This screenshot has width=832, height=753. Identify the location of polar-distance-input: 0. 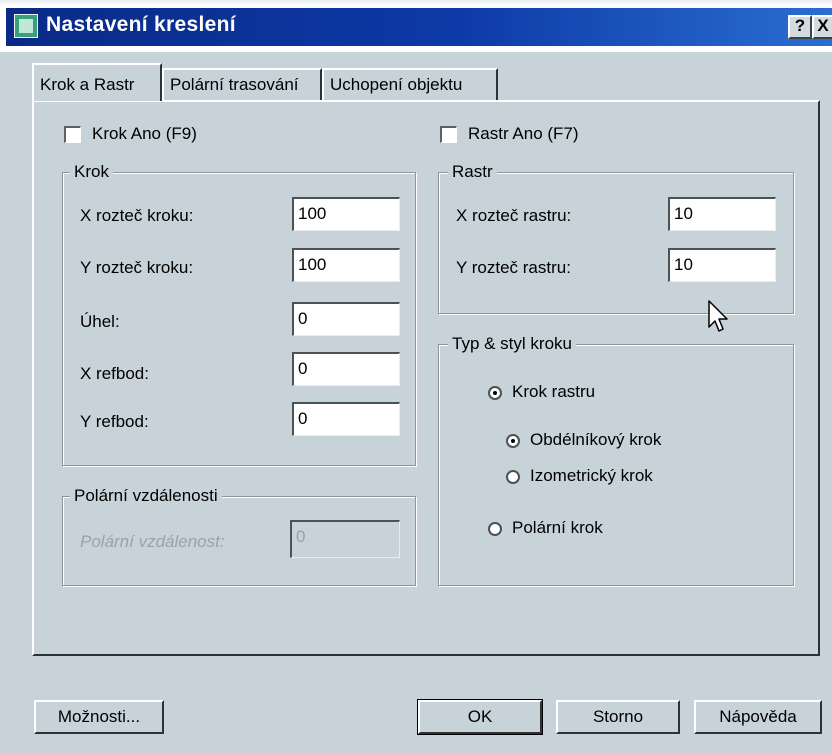
(345, 539).